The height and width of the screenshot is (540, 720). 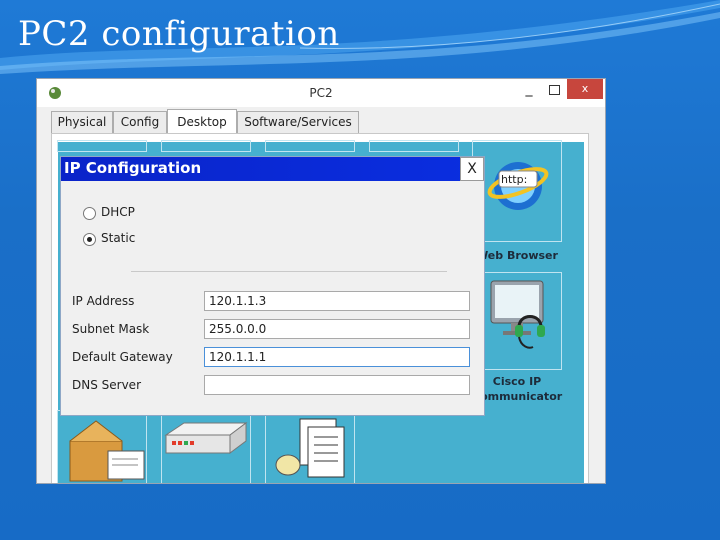 What do you see at coordinates (89, 239) in the screenshot?
I see `radio-static-circle` at bounding box center [89, 239].